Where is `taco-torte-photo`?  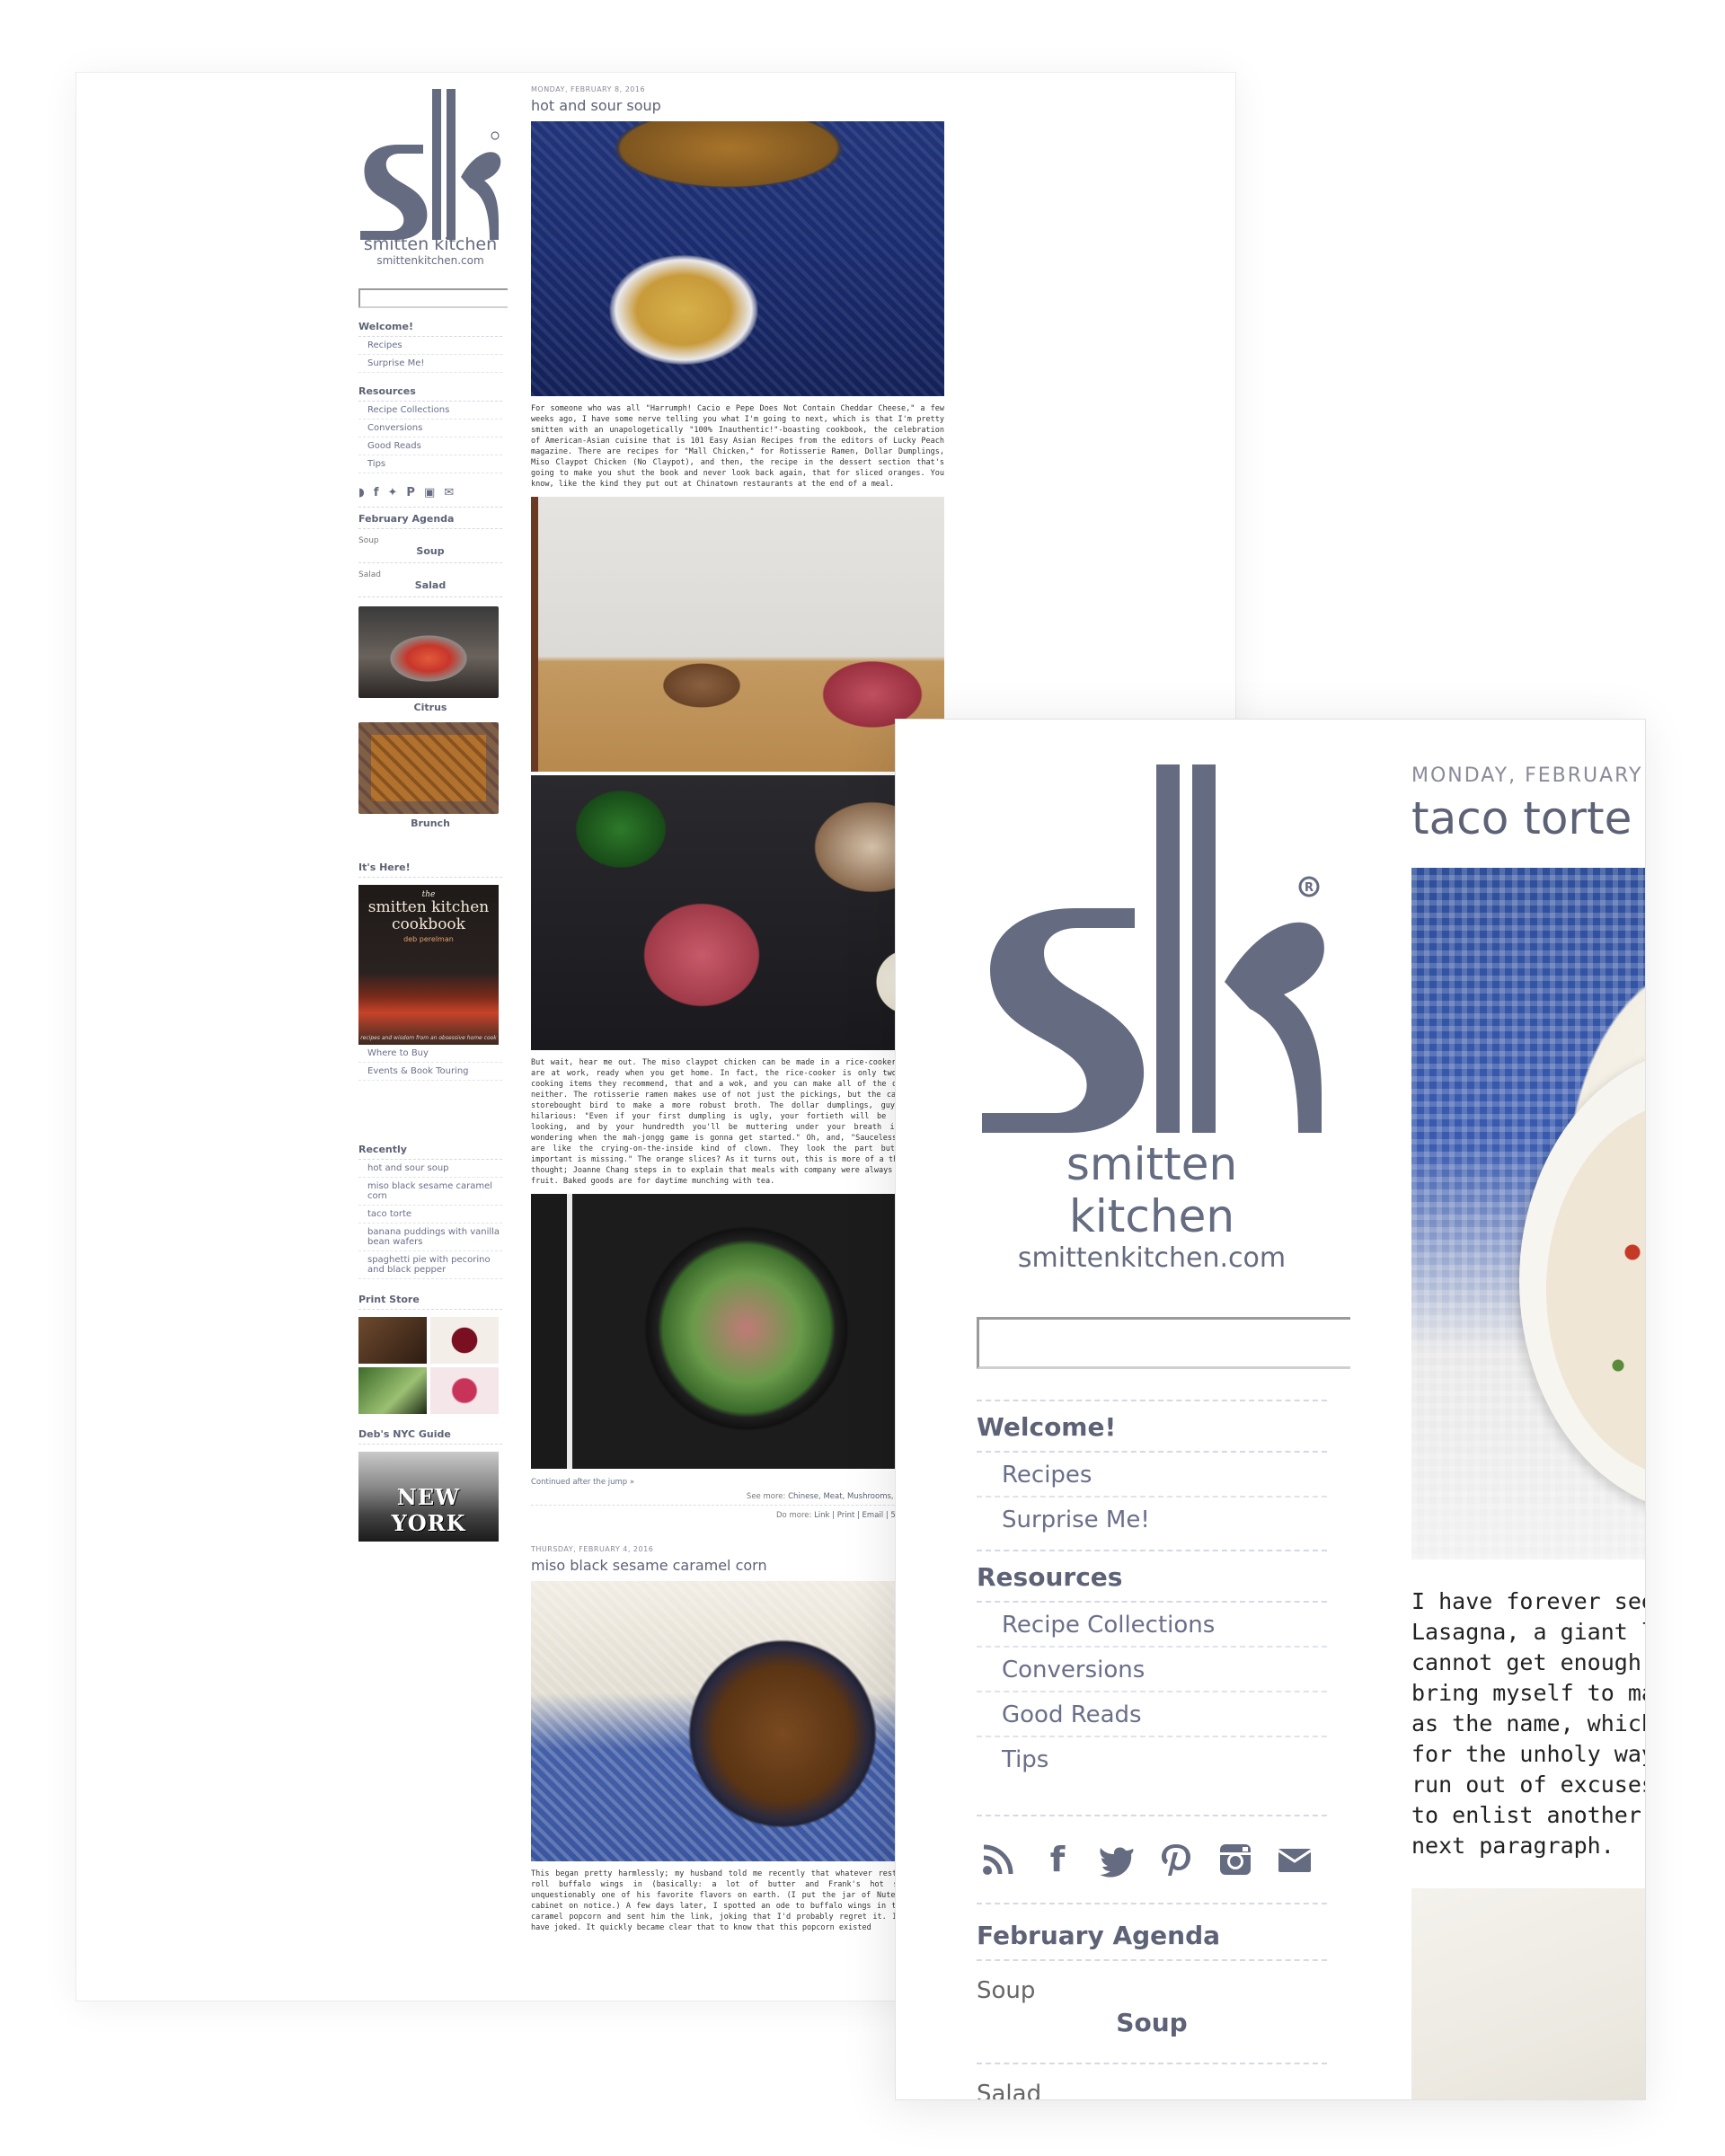
taco-torte-photo is located at coordinates (1528, 1214).